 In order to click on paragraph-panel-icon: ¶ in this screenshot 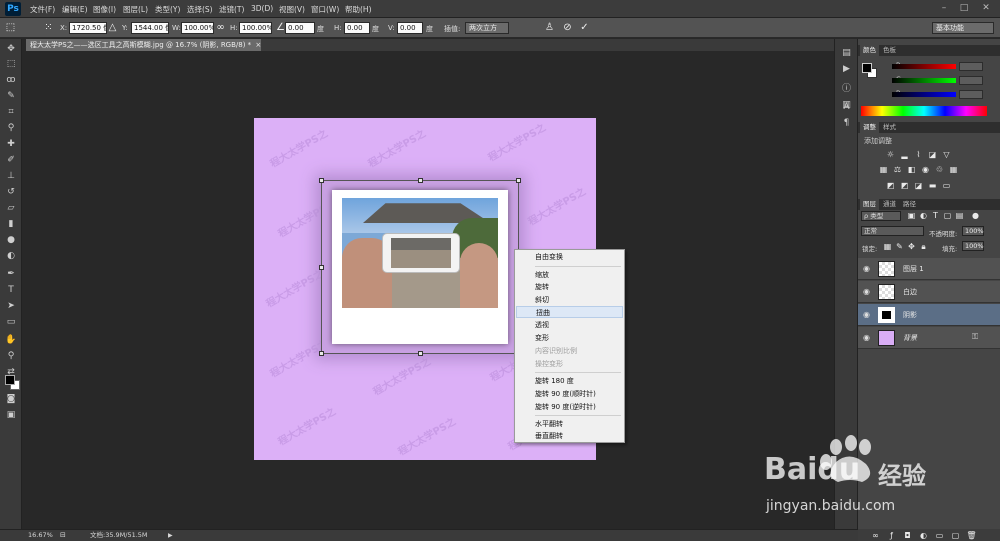, I will do `click(846, 123)`.